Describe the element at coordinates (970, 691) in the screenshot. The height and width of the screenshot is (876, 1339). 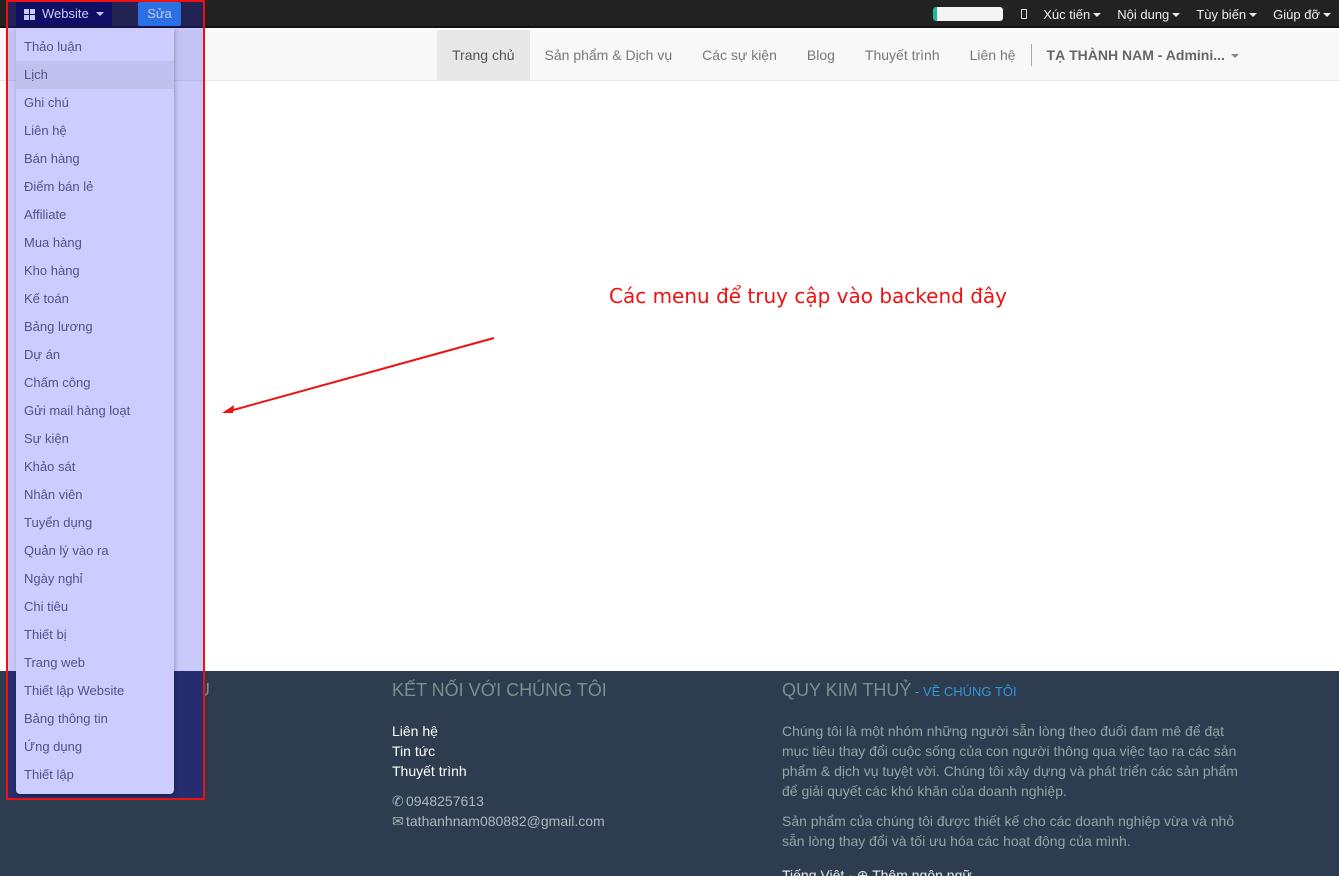
I see `about-us-link: VỀ CHÚNG TÔI` at that location.